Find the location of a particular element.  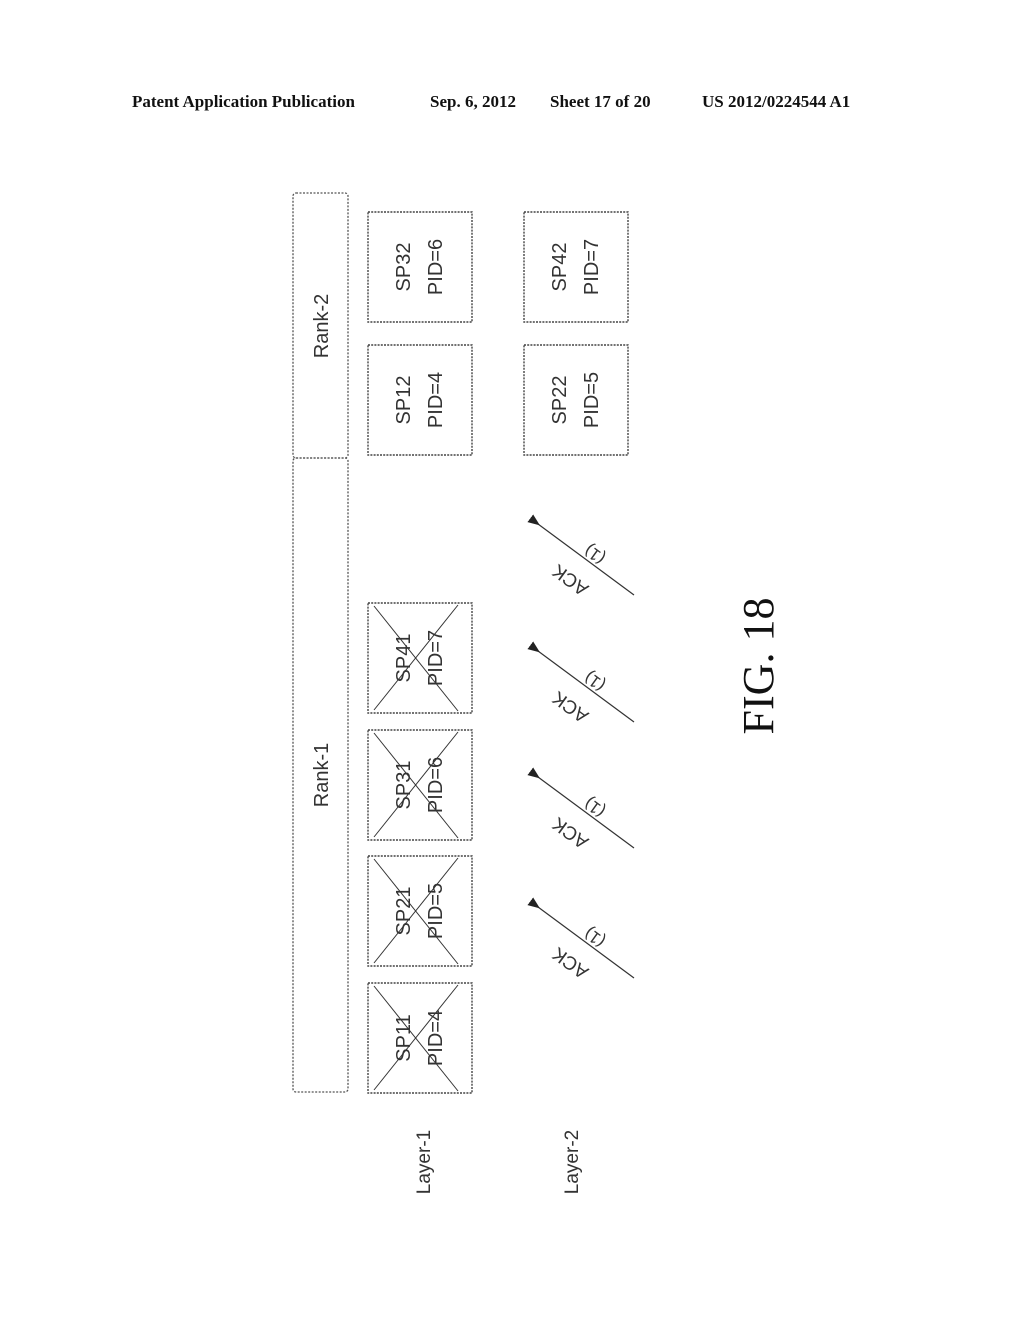

subpacket-name: SP42 is located at coordinates (560, 267).